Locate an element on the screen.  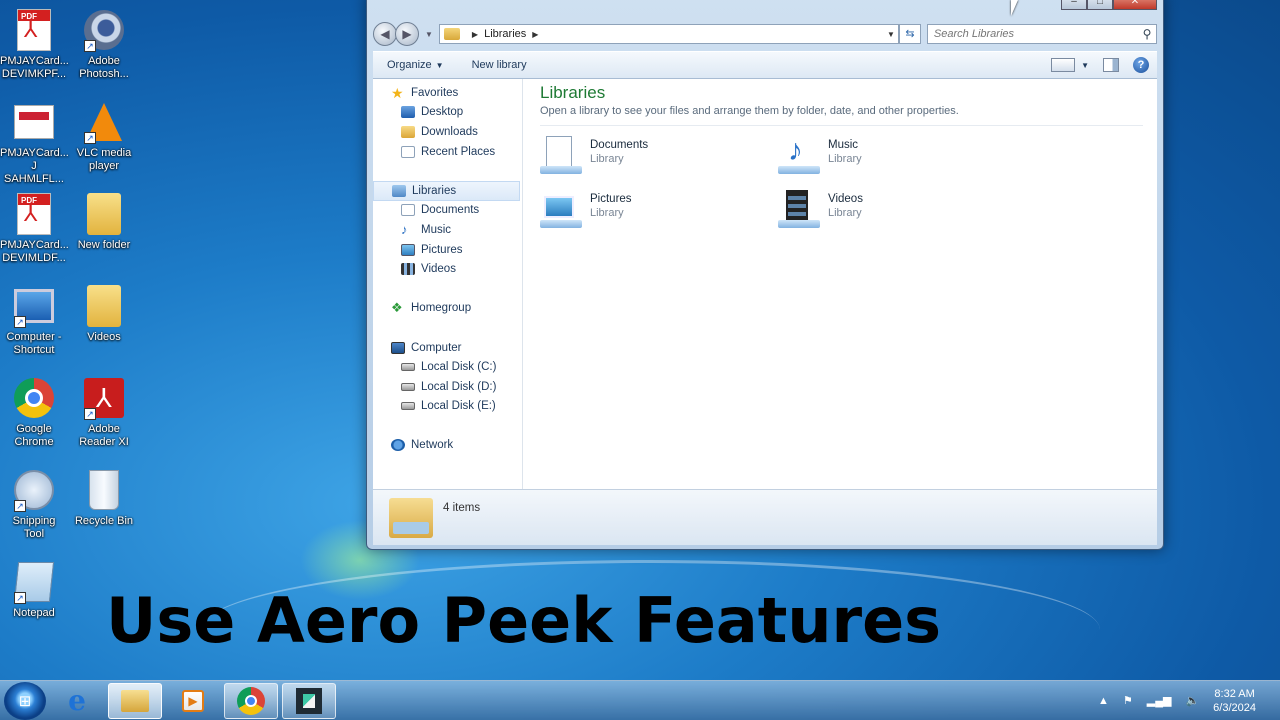
nav-label: Libraries is located at coordinates (434, 190).